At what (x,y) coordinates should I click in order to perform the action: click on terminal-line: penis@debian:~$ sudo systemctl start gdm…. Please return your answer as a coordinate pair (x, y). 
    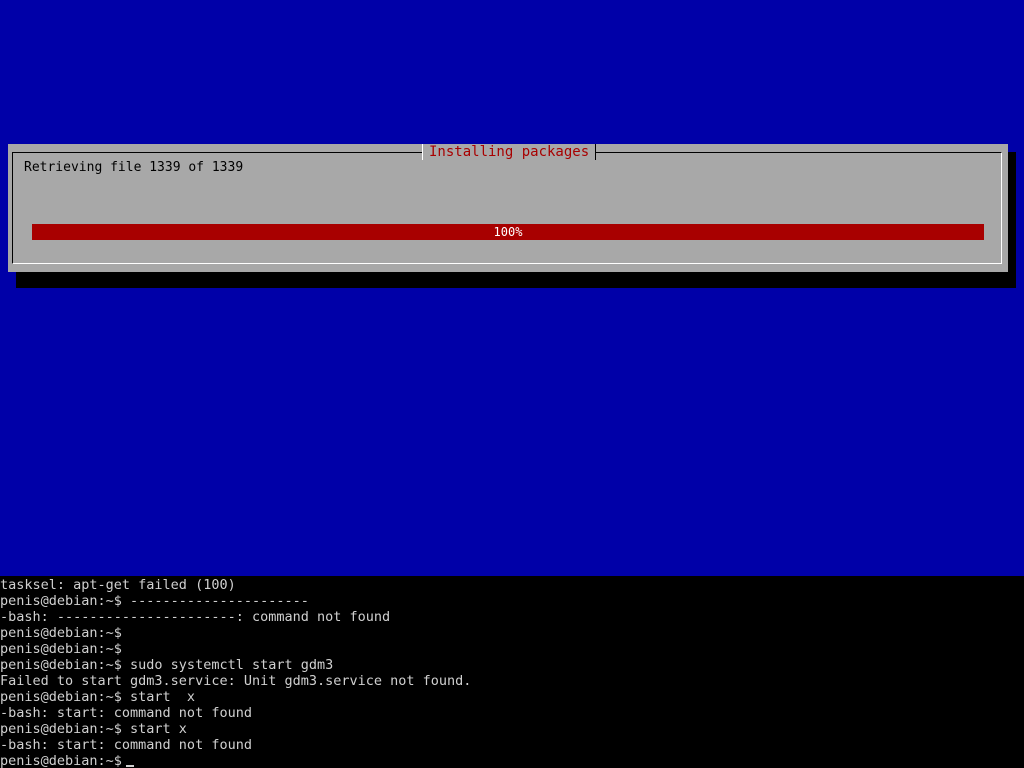
    Looking at the image, I should click on (167, 665).